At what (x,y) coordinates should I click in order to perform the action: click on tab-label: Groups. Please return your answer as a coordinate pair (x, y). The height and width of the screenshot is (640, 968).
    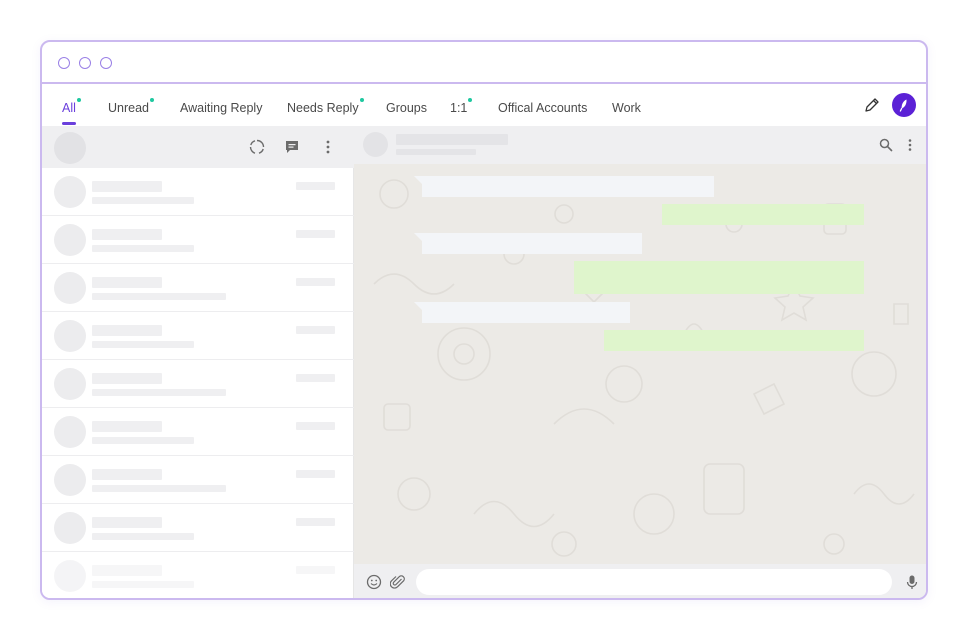
    Looking at the image, I should click on (406, 108).